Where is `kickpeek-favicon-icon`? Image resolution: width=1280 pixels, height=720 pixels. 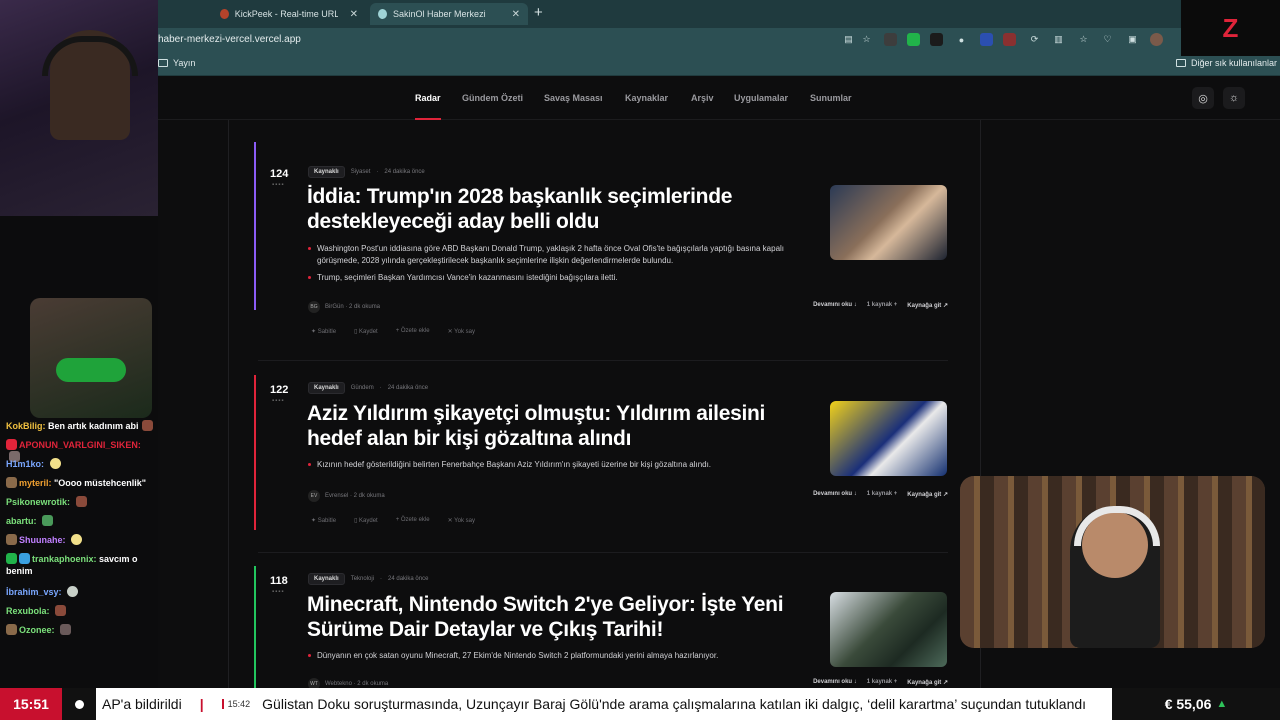
kickpeek-favicon-icon is located at coordinates (224, 14).